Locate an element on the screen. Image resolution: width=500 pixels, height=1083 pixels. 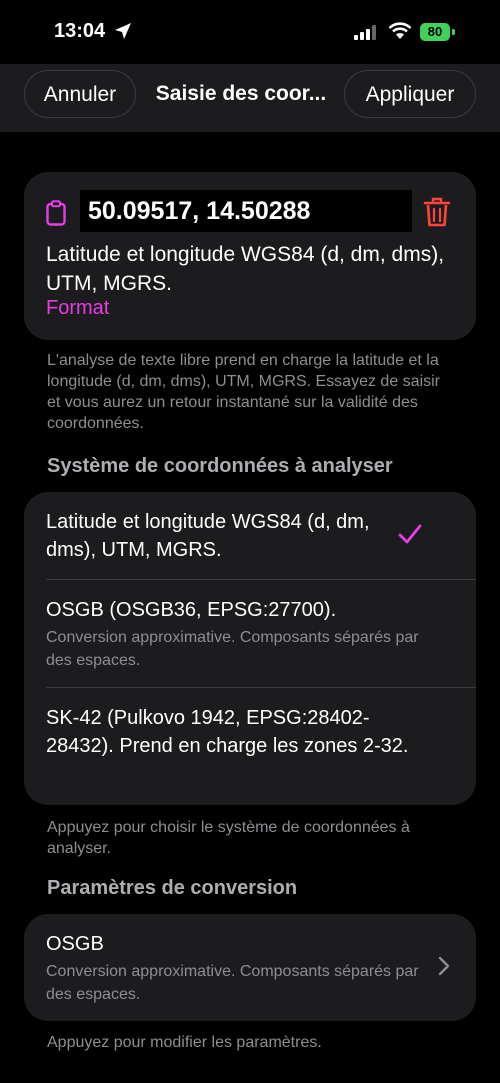
systems-section-header: Système de coordonnées à analyser is located at coordinates (220, 466).